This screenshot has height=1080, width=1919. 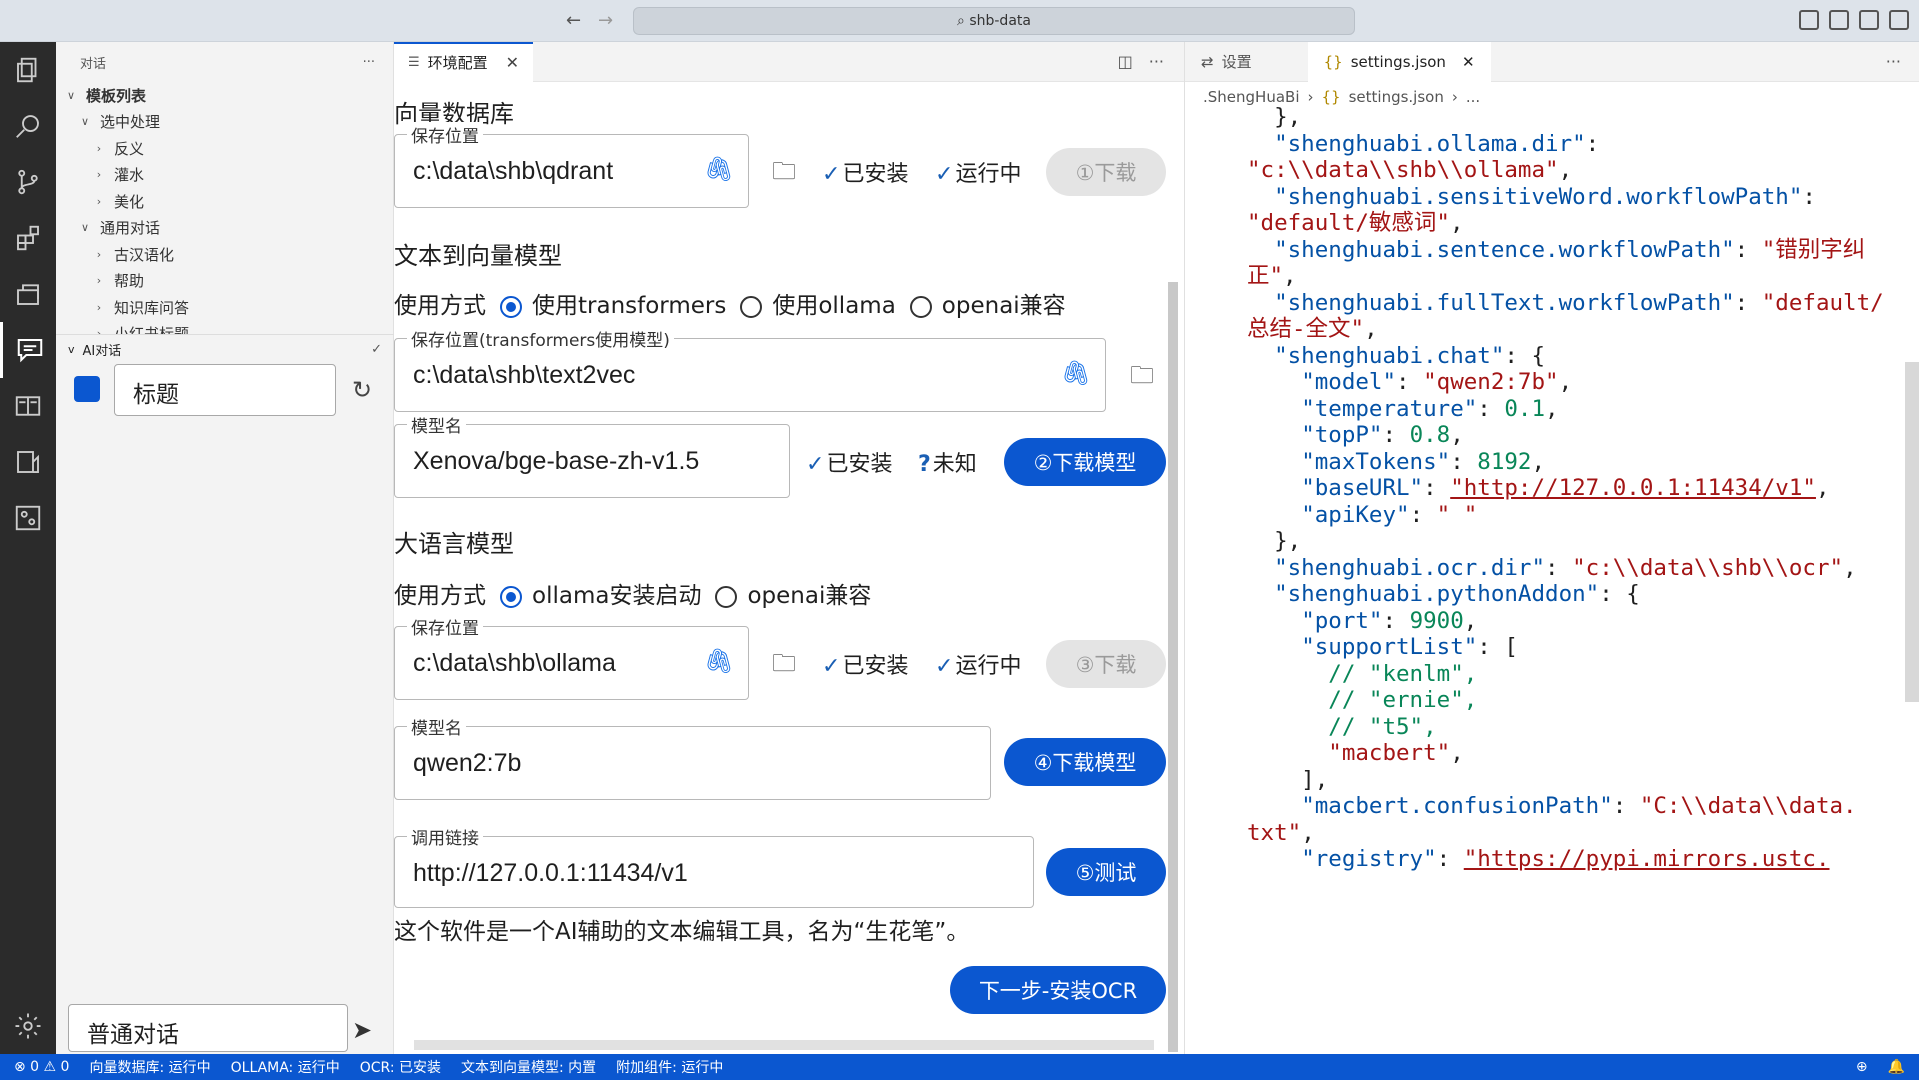 What do you see at coordinates (920, 306) in the screenshot?
I see `radio-openai` at bounding box center [920, 306].